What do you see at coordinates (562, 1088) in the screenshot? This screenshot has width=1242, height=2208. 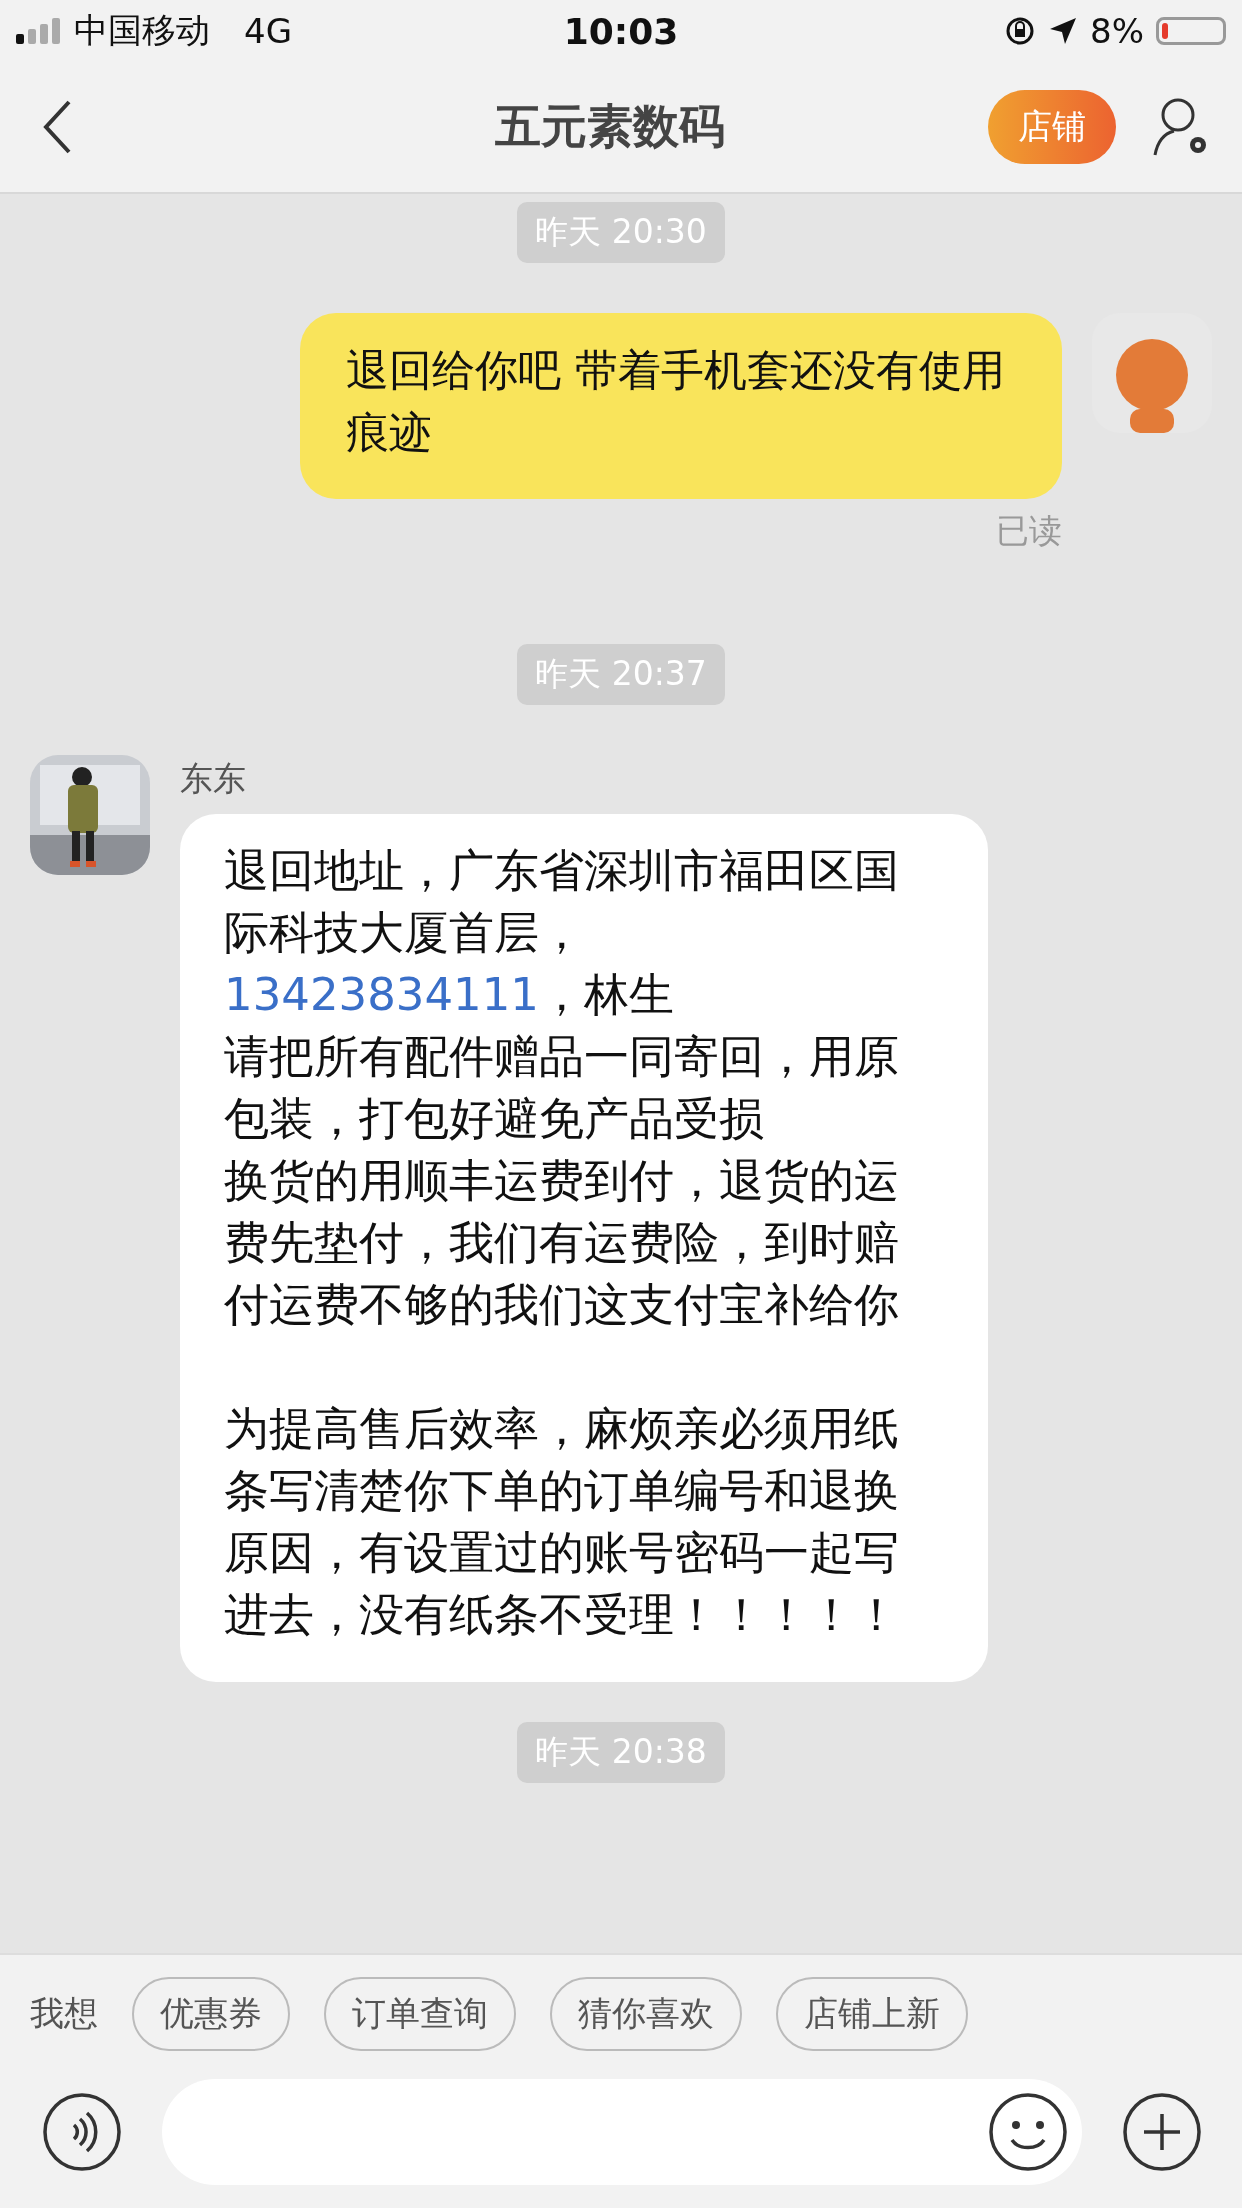 I see `message-text: 请把所有配件赠品一同寄回，用原包装，打包好避免产品受损` at bounding box center [562, 1088].